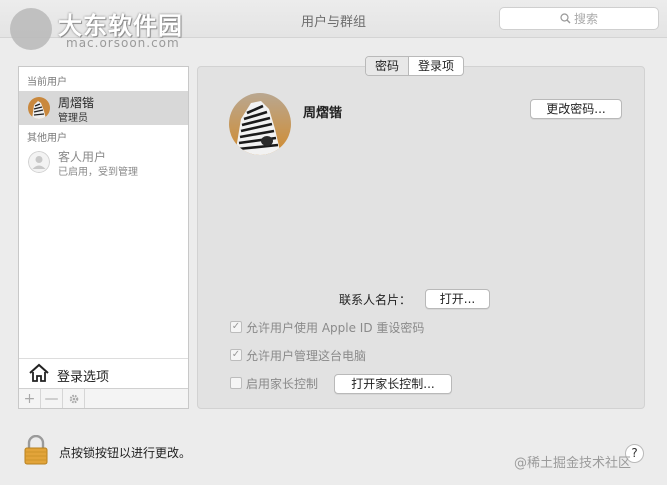  Describe the element at coordinates (103, 398) in the screenshot. I see `sidebar-toolbar: + —` at that location.